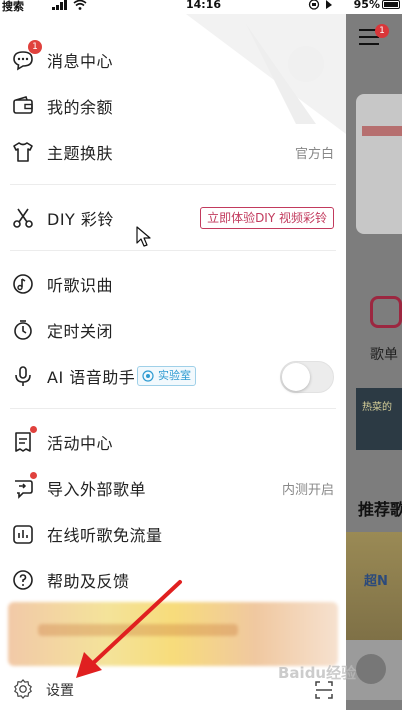 The image size is (402, 710). Describe the element at coordinates (91, 377) in the screenshot. I see `menu-label-ai: AI 语音助手` at that location.